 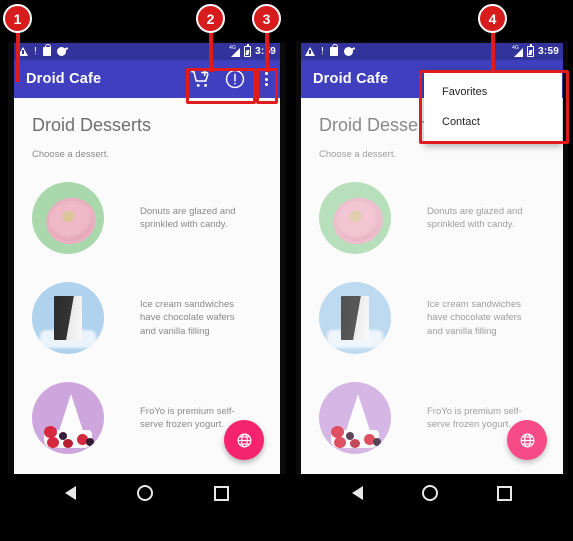 I want to click on callout-3-box, so click(x=267, y=86).